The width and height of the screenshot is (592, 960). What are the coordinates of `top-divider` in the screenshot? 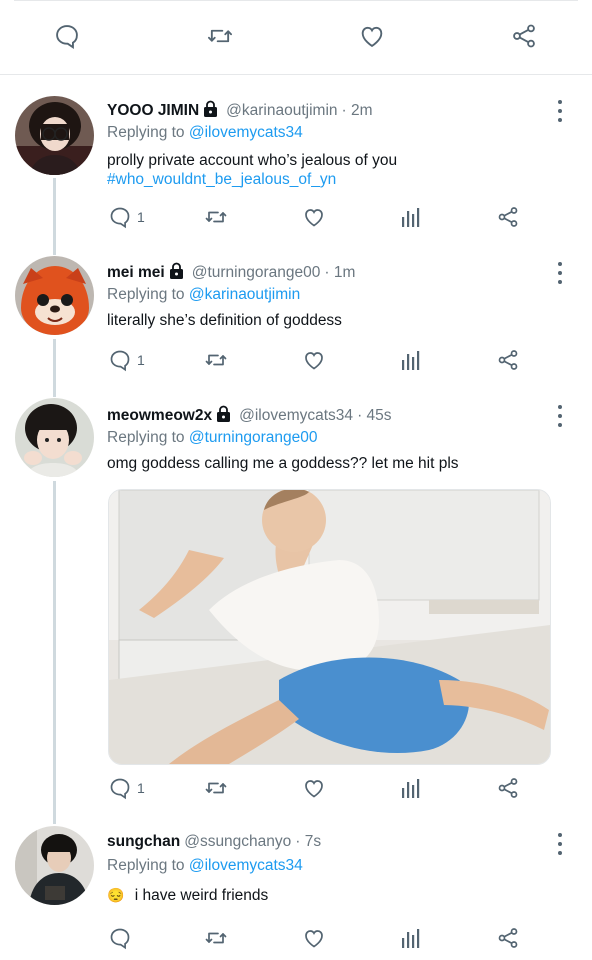 It's located at (296, 0).